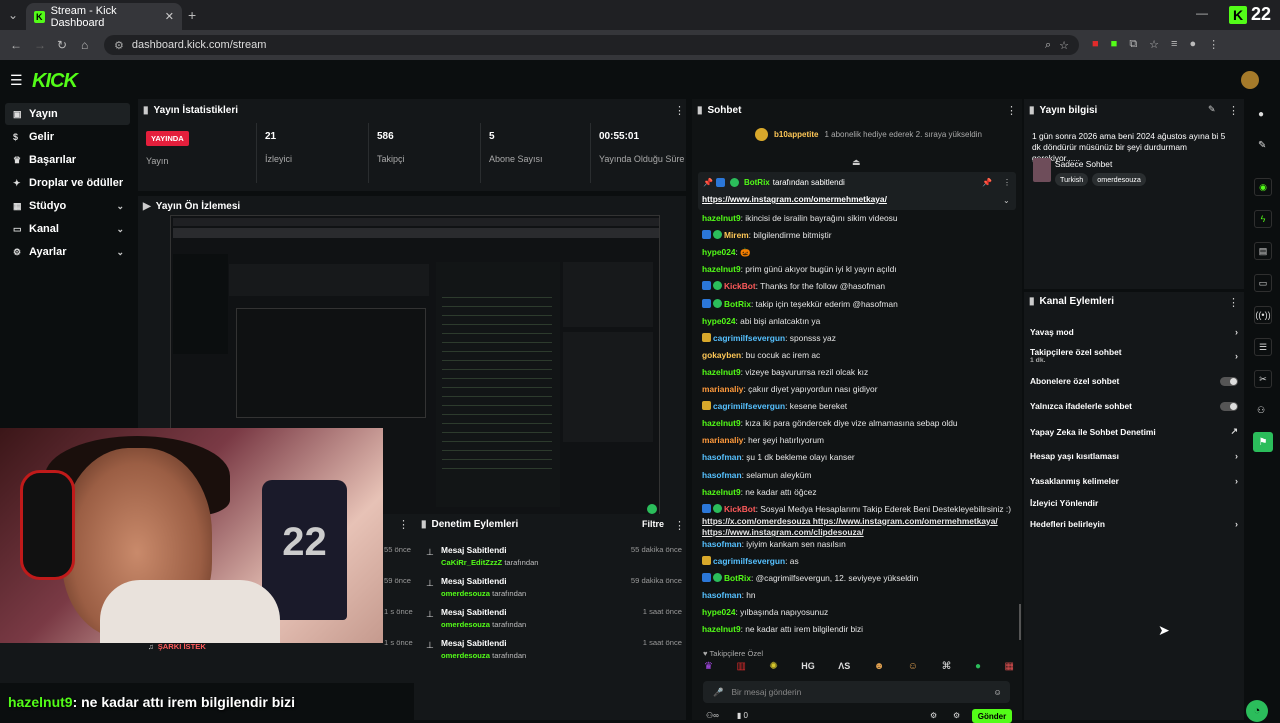  Describe the element at coordinates (913, 669) in the screenshot. I see `emote-7-icon: ☺` at that location.